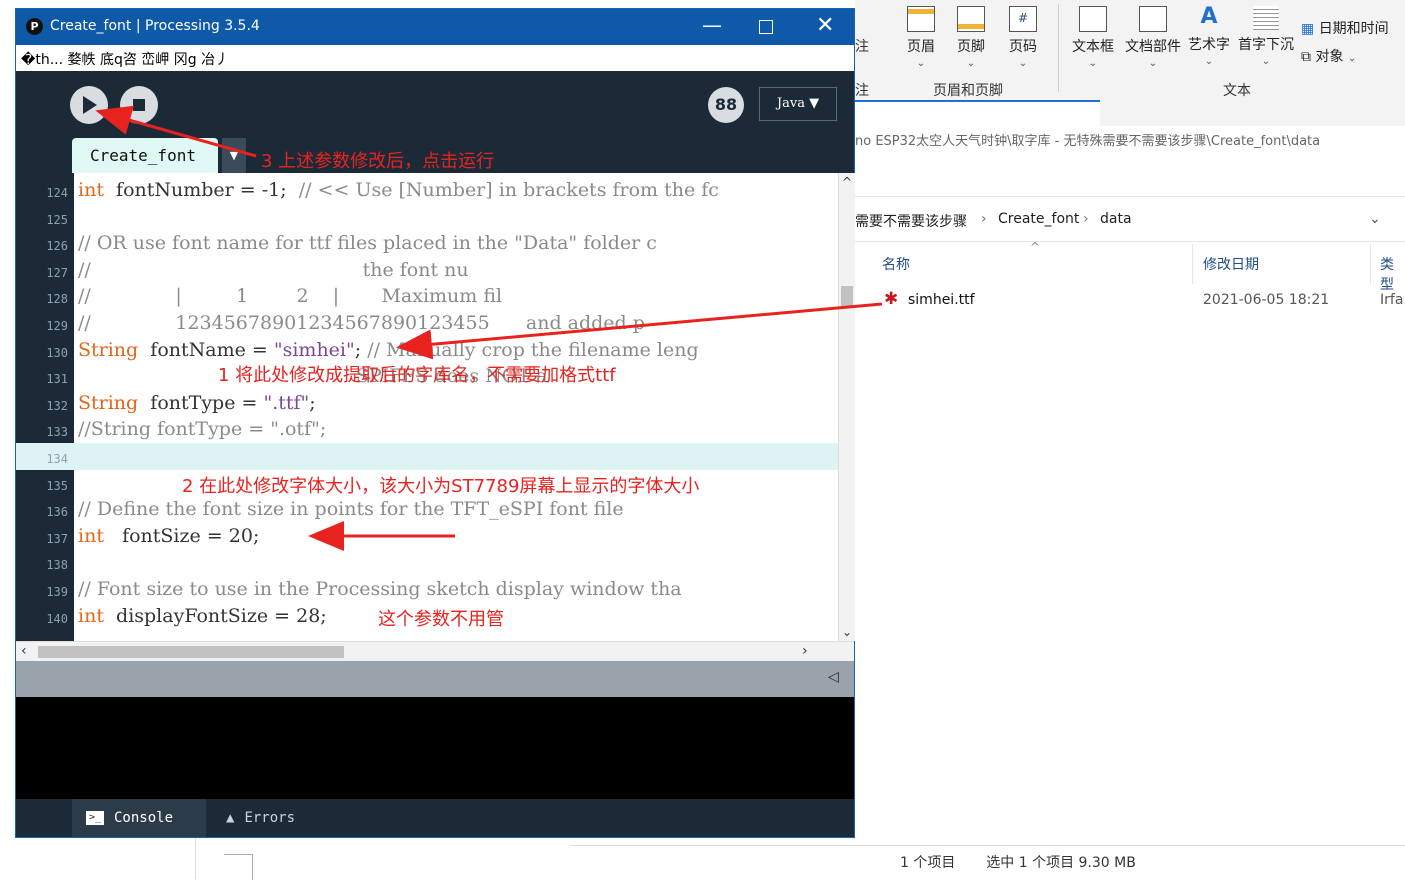 This screenshot has width=1405, height=880. Describe the element at coordinates (176, 131) in the screenshot. I see `arrow-to-run-button` at that location.